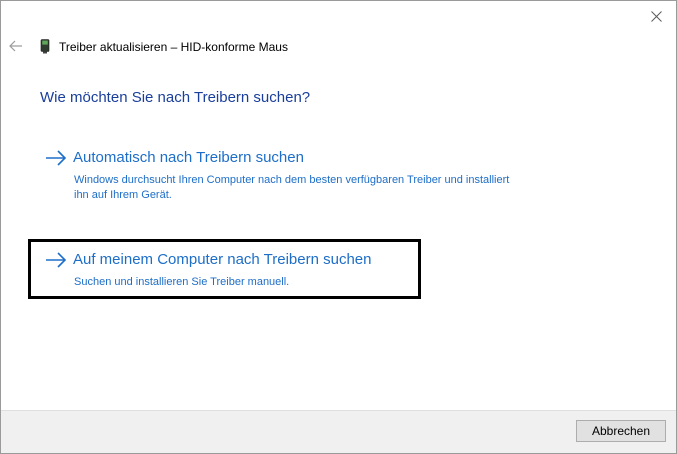 This screenshot has width=677, height=454. Describe the element at coordinates (188, 157) in the screenshot. I see `option-title: Automatisch nach Treibern suchen` at that location.